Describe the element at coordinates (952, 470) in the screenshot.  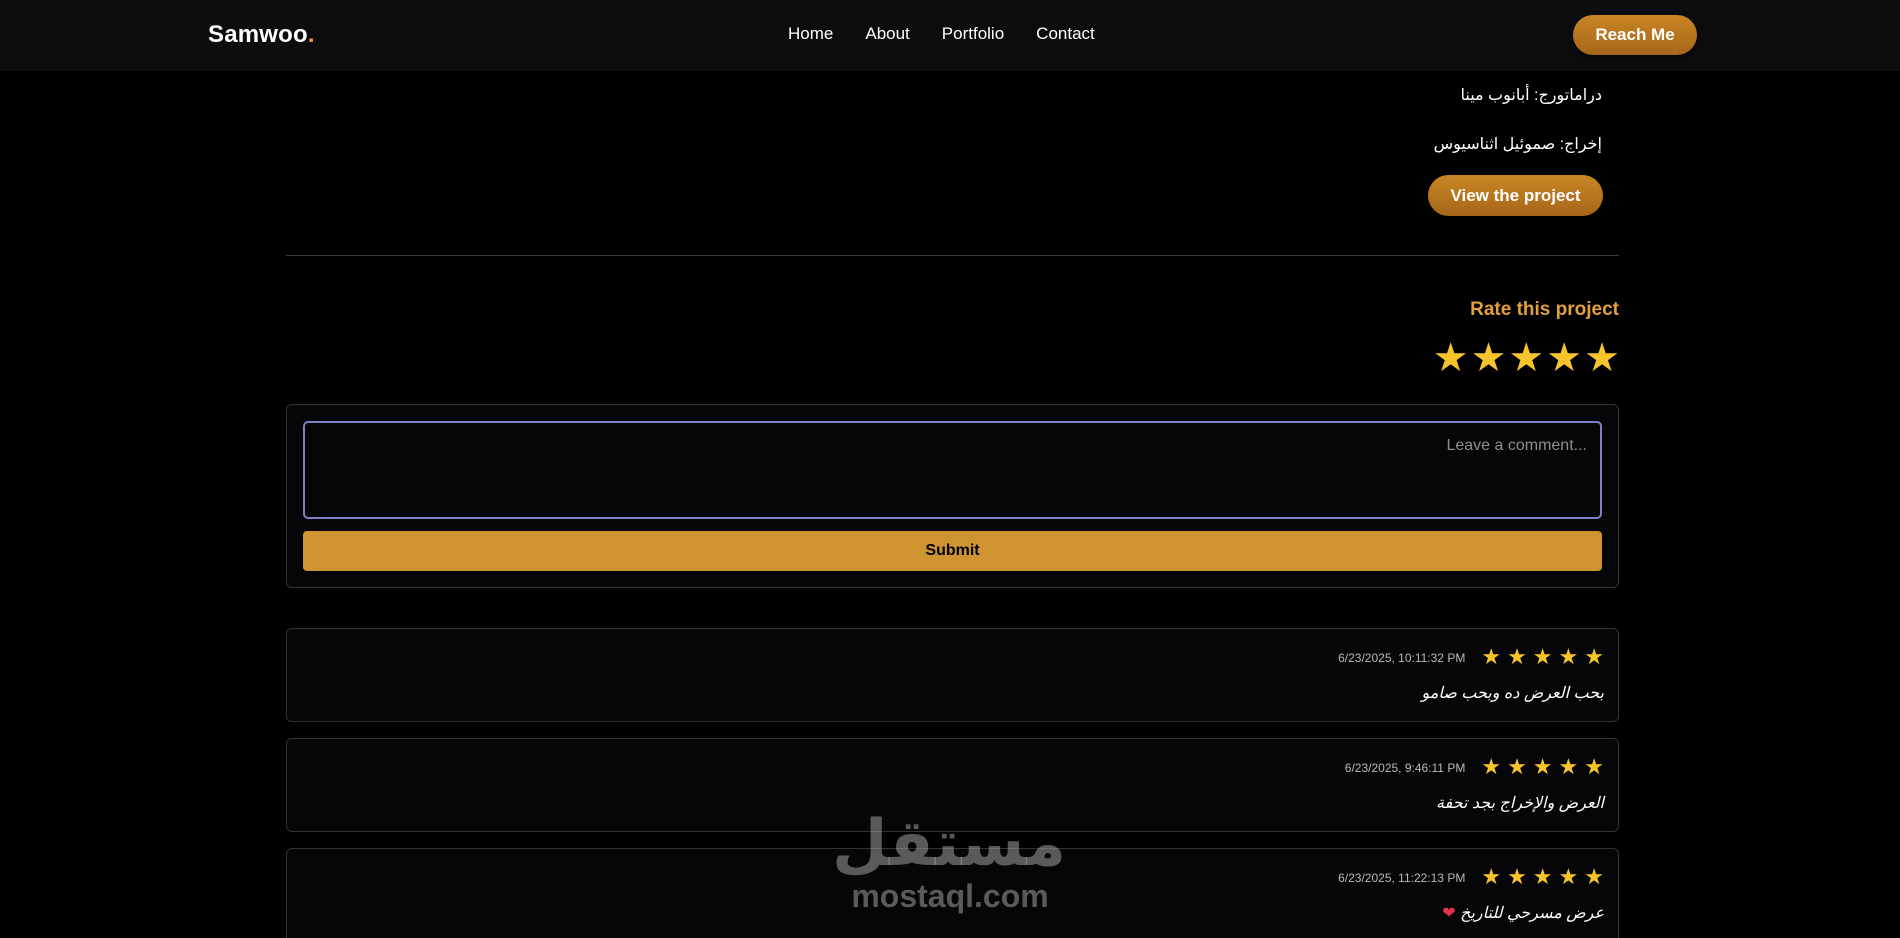
I see `comment-input` at that location.